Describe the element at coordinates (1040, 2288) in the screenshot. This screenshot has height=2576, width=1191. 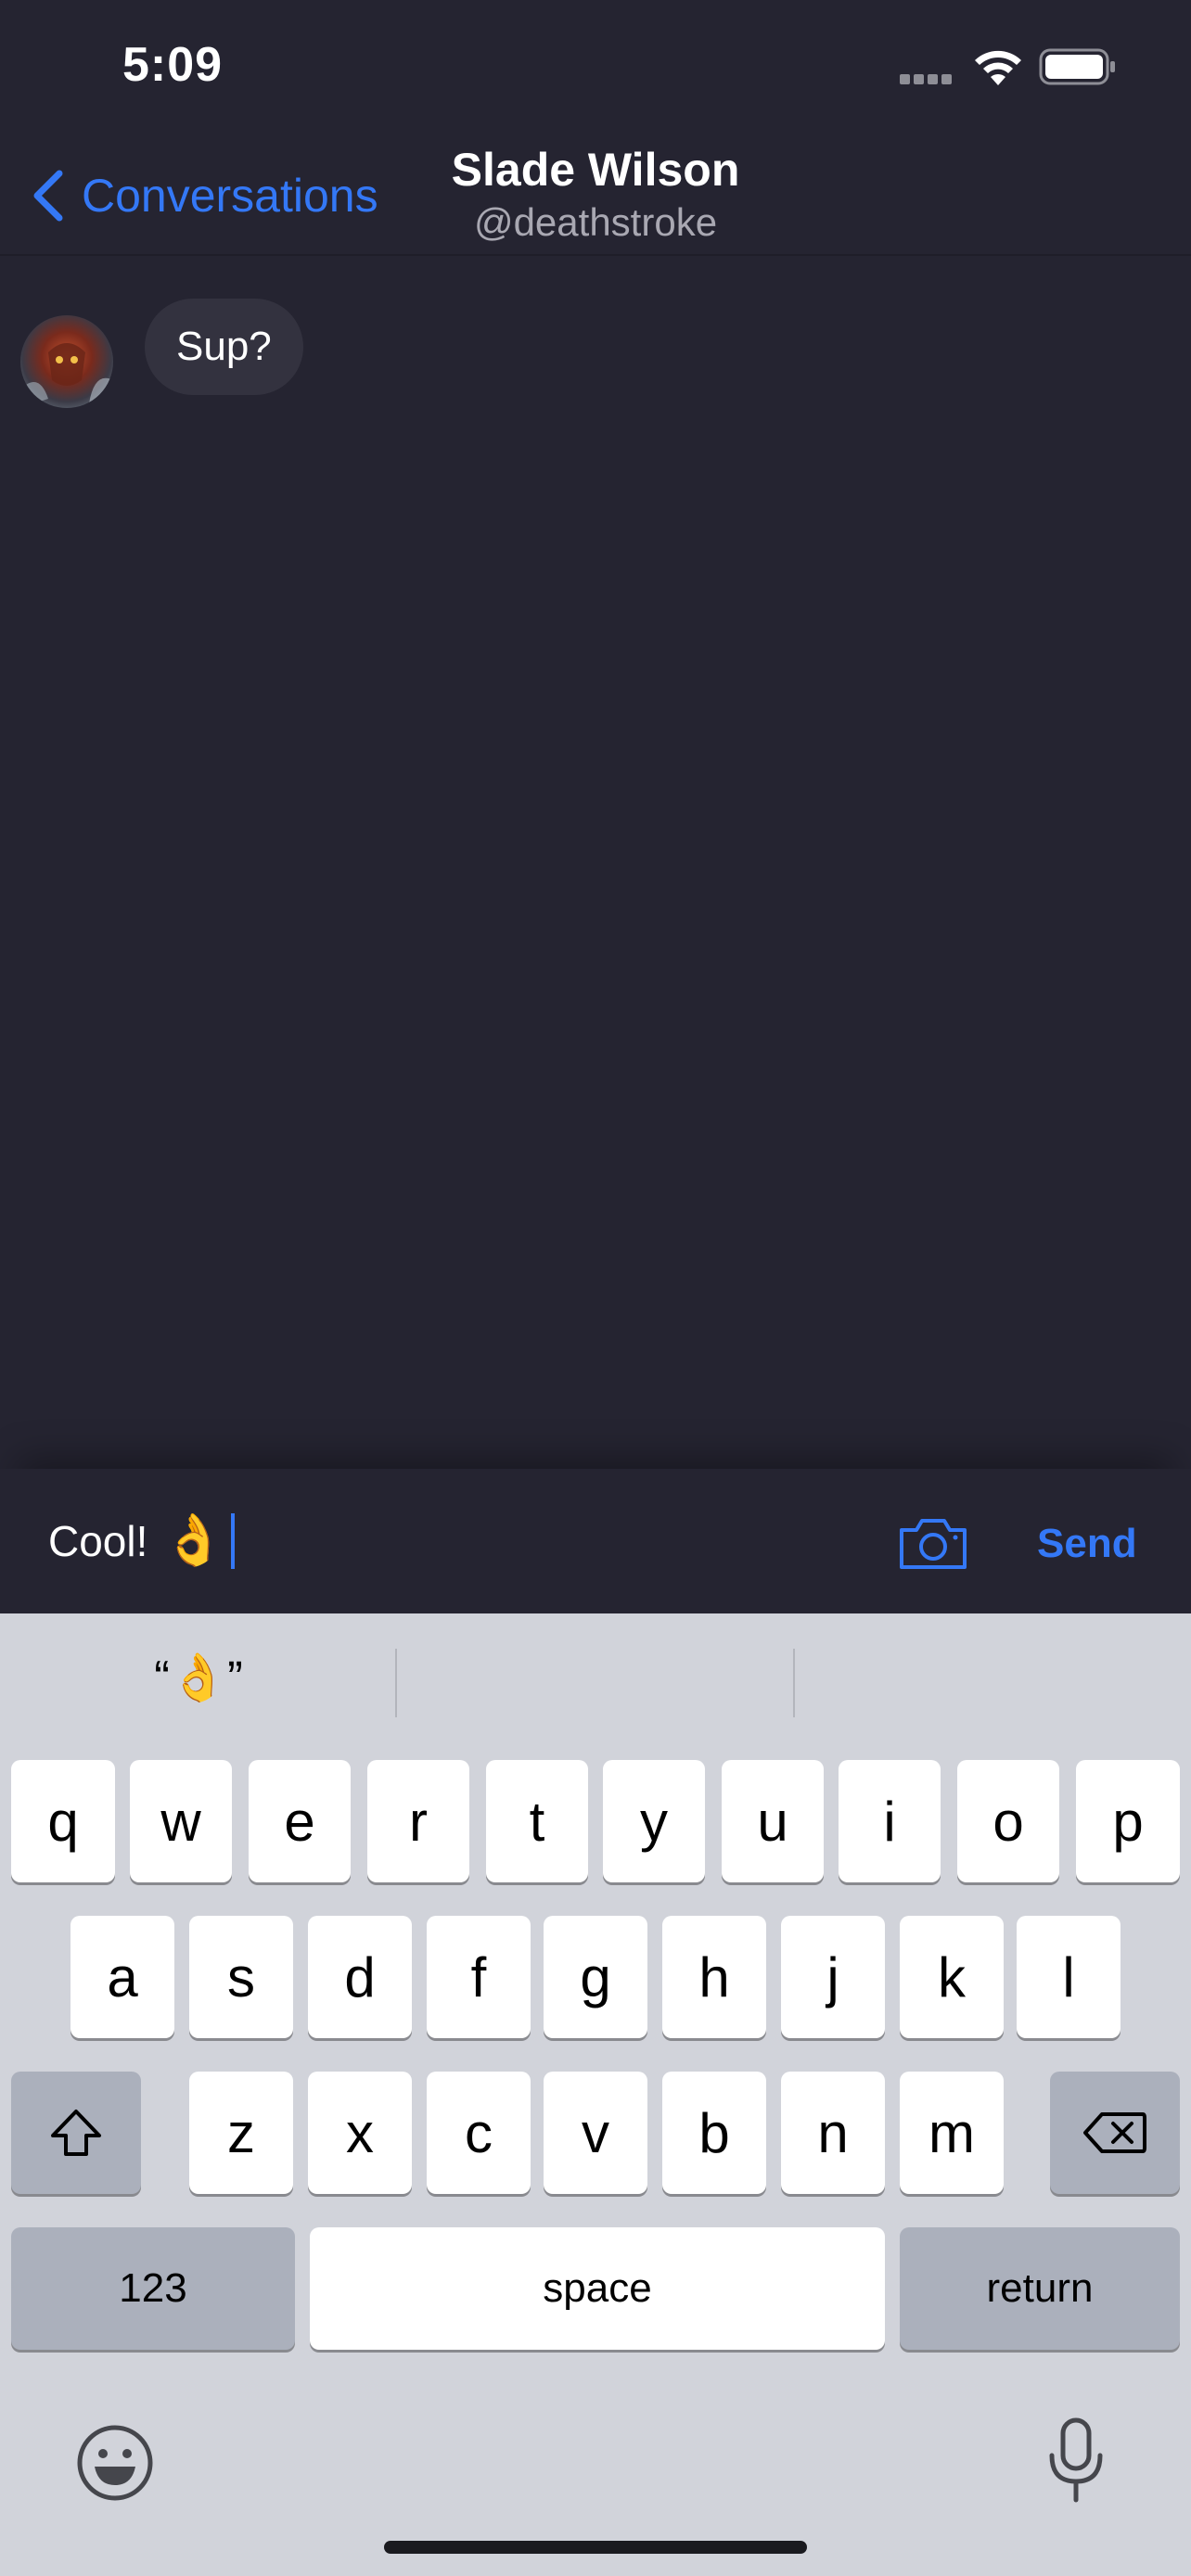
I see `return-key: return` at that location.